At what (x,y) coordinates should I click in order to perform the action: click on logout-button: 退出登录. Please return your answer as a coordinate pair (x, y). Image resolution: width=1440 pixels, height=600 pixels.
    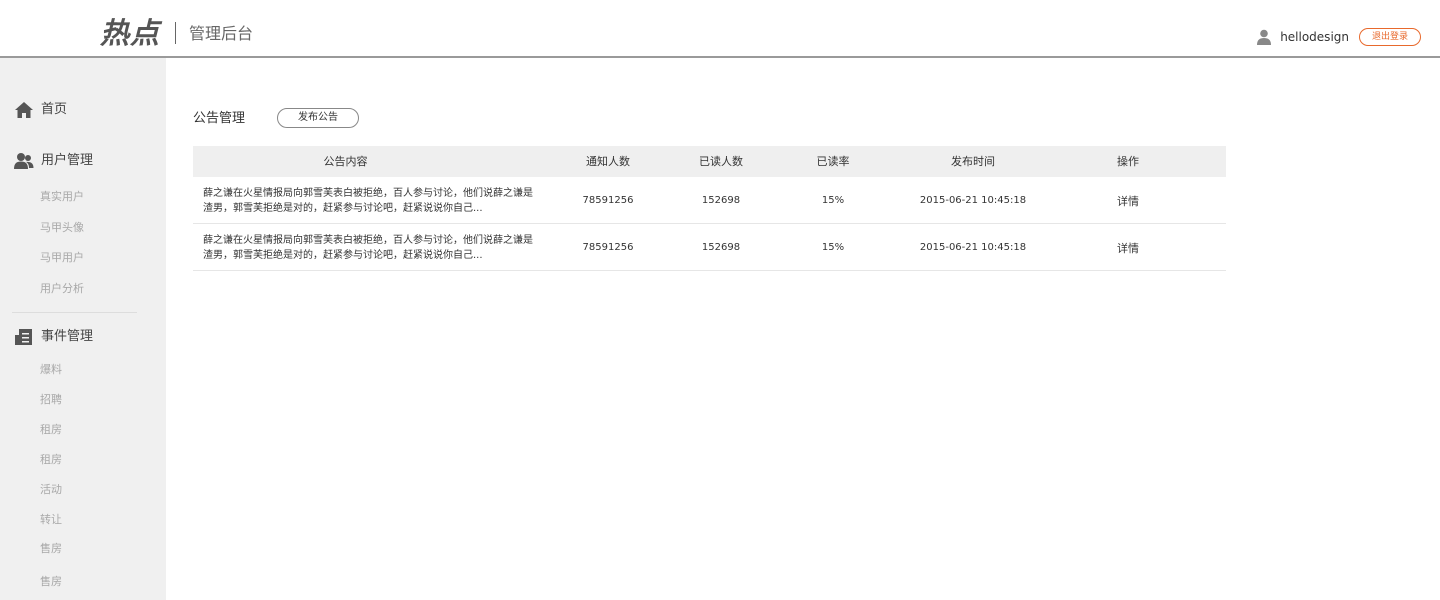
    Looking at the image, I should click on (1390, 37).